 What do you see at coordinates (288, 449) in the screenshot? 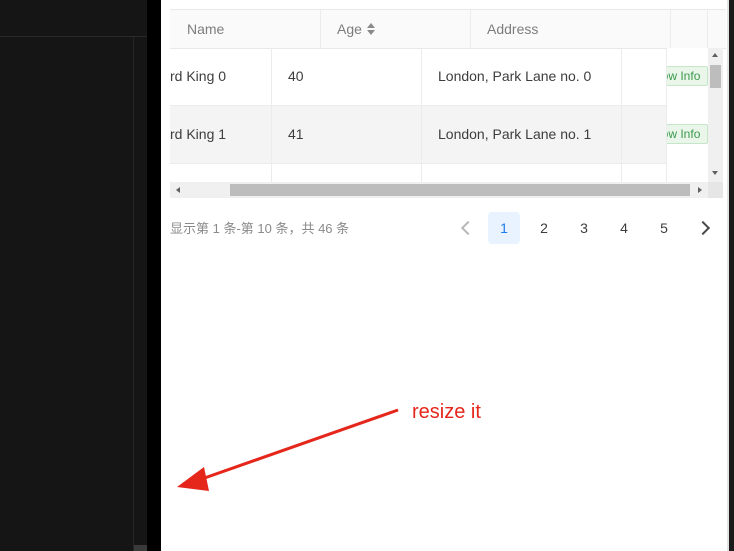
I see `red-arrow-icon` at bounding box center [288, 449].